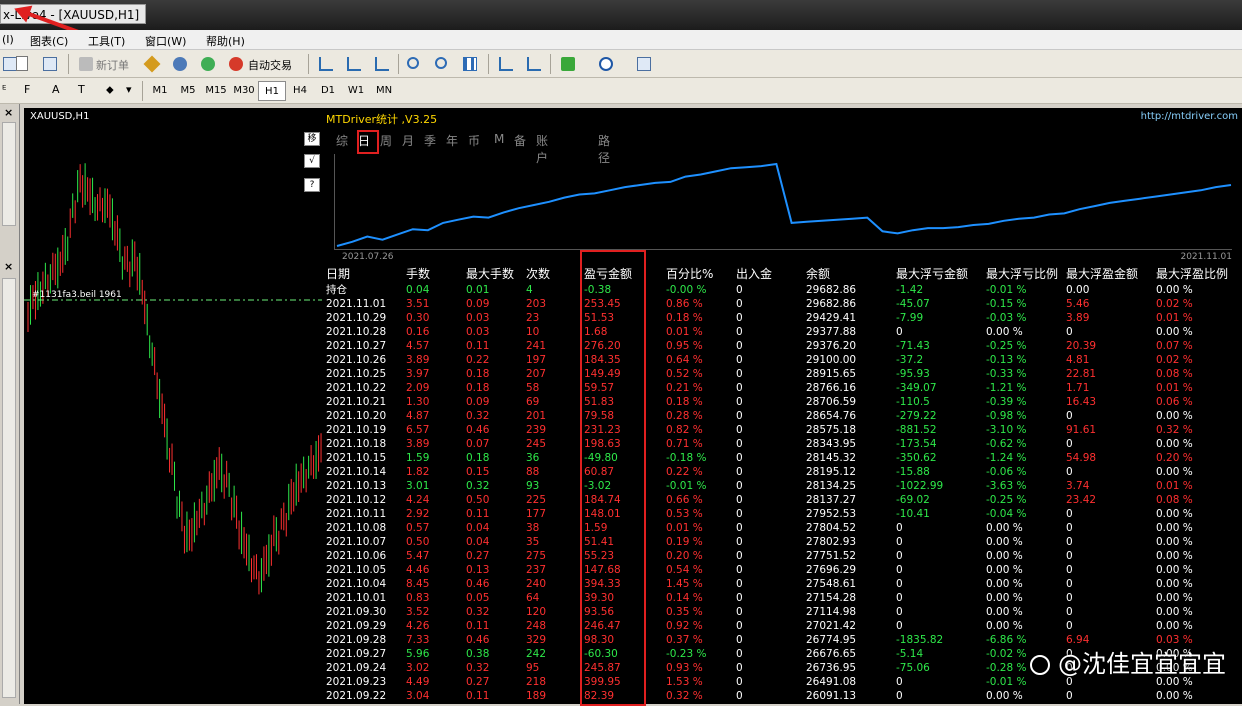 The image size is (1242, 706). Describe the element at coordinates (386, 140) in the screenshot. I see `tab-2: 周` at that location.